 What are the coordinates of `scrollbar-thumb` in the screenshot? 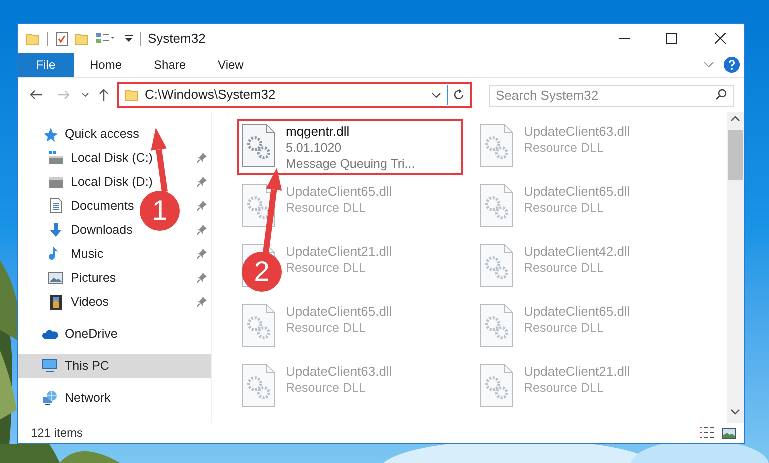 It's located at (735, 155).